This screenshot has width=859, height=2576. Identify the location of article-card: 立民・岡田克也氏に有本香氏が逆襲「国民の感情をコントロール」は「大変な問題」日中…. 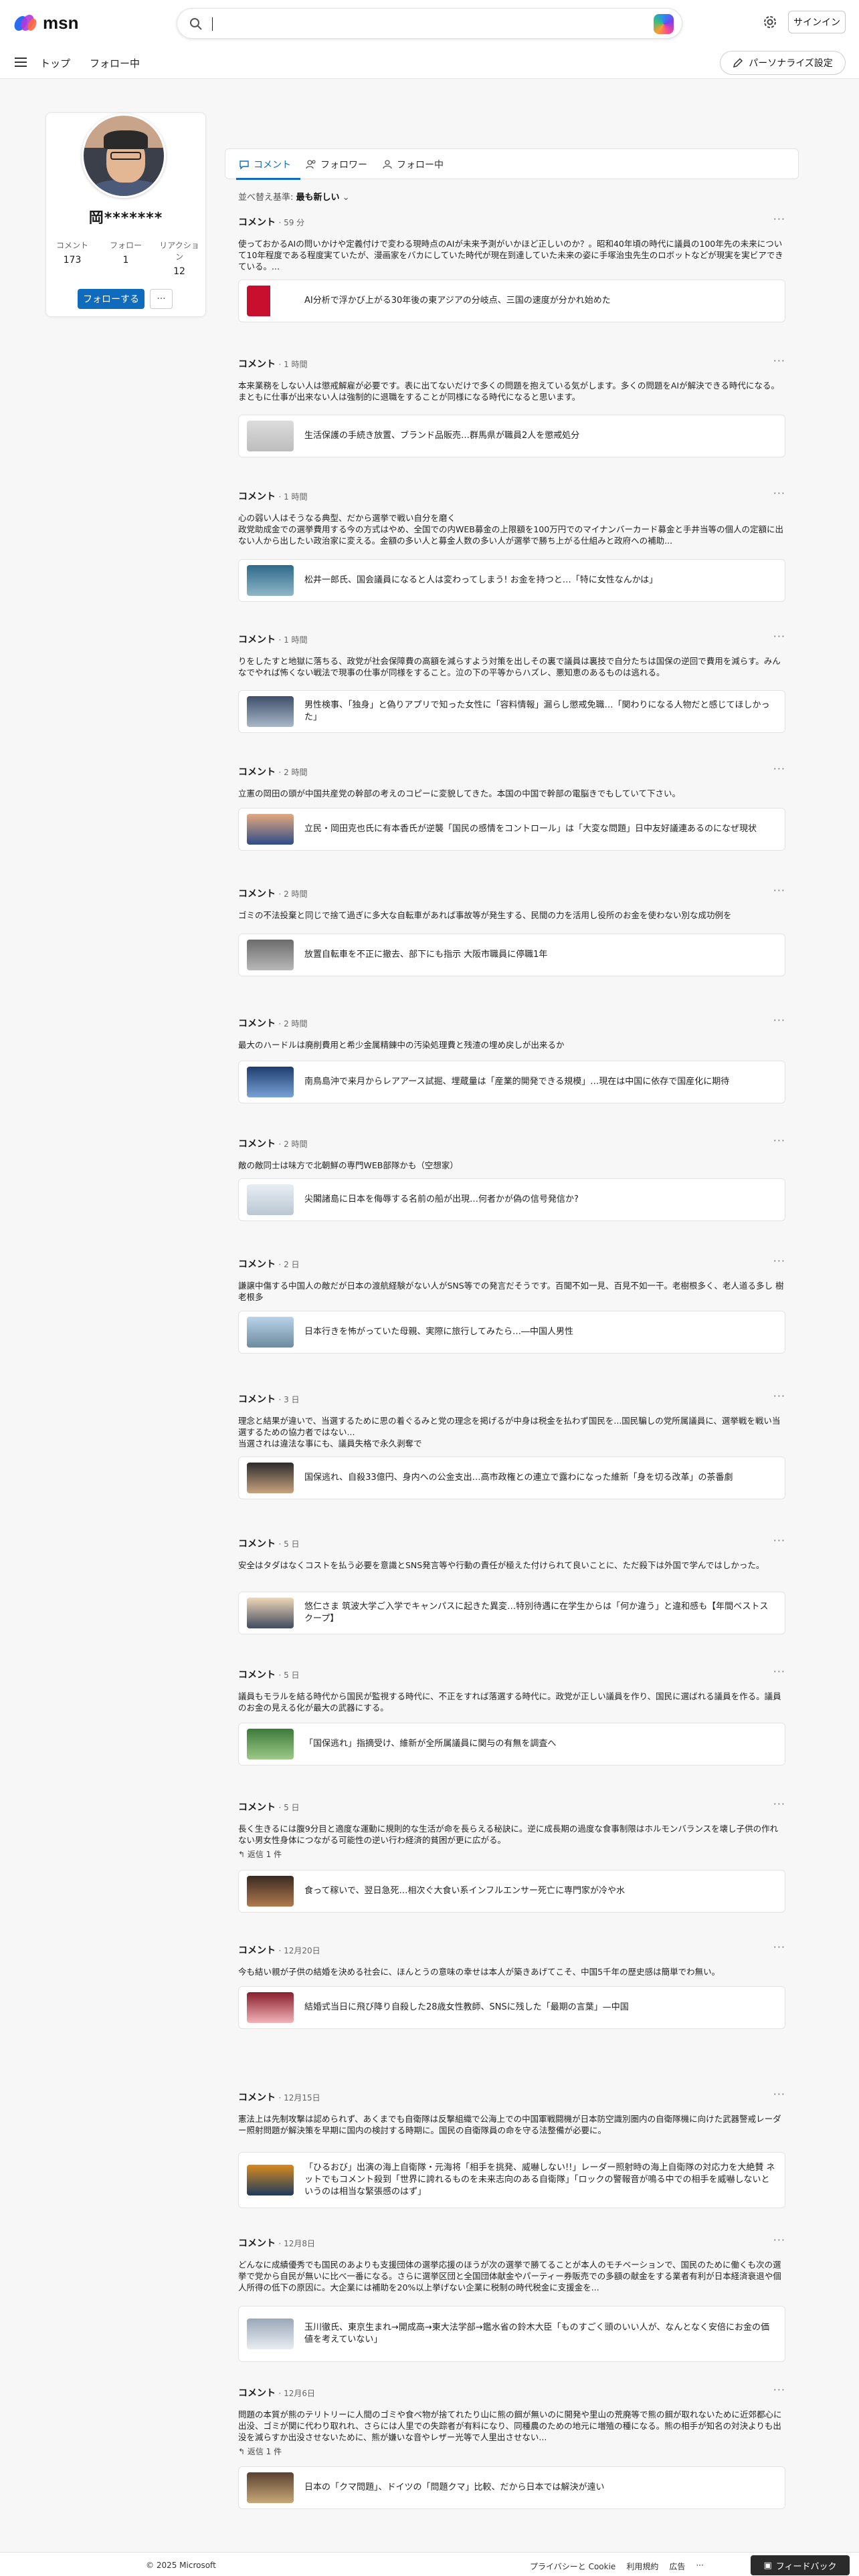
(511, 830).